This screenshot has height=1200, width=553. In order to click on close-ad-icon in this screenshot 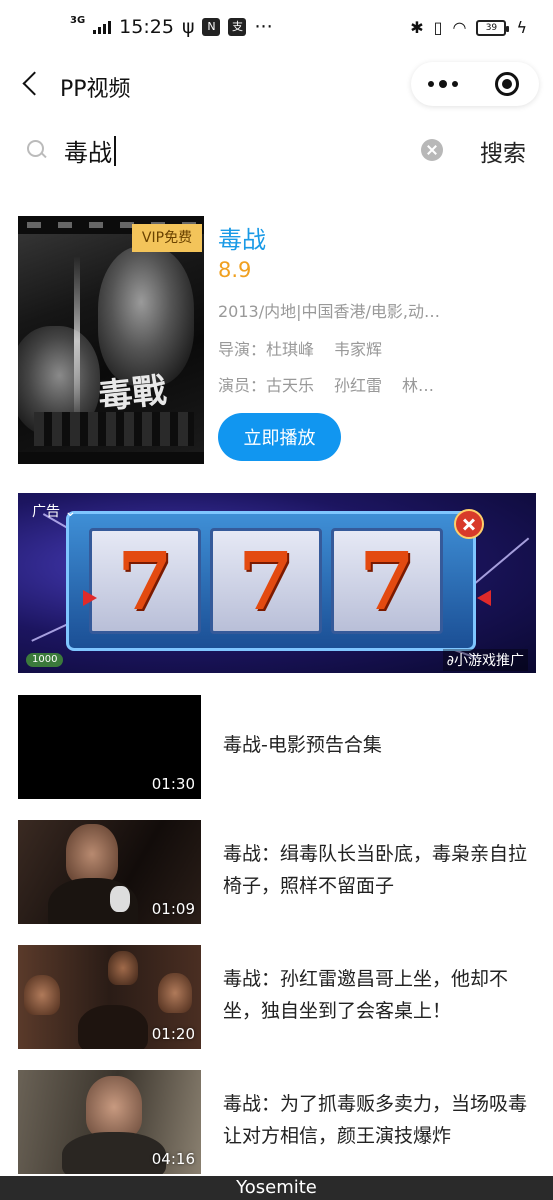, I will do `click(469, 524)`.